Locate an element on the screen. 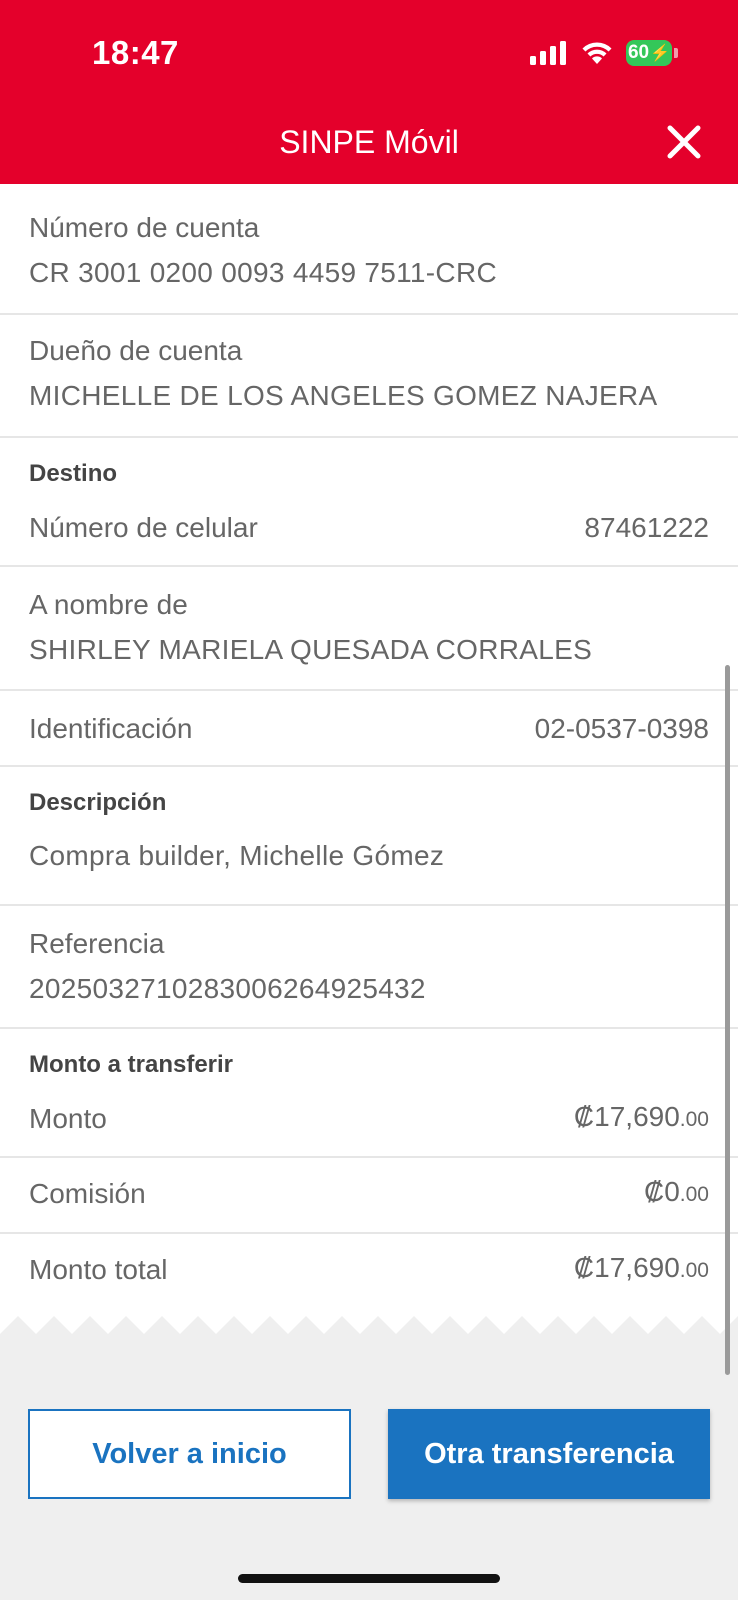  recipient-name-label: A nombre de is located at coordinates (108, 604).